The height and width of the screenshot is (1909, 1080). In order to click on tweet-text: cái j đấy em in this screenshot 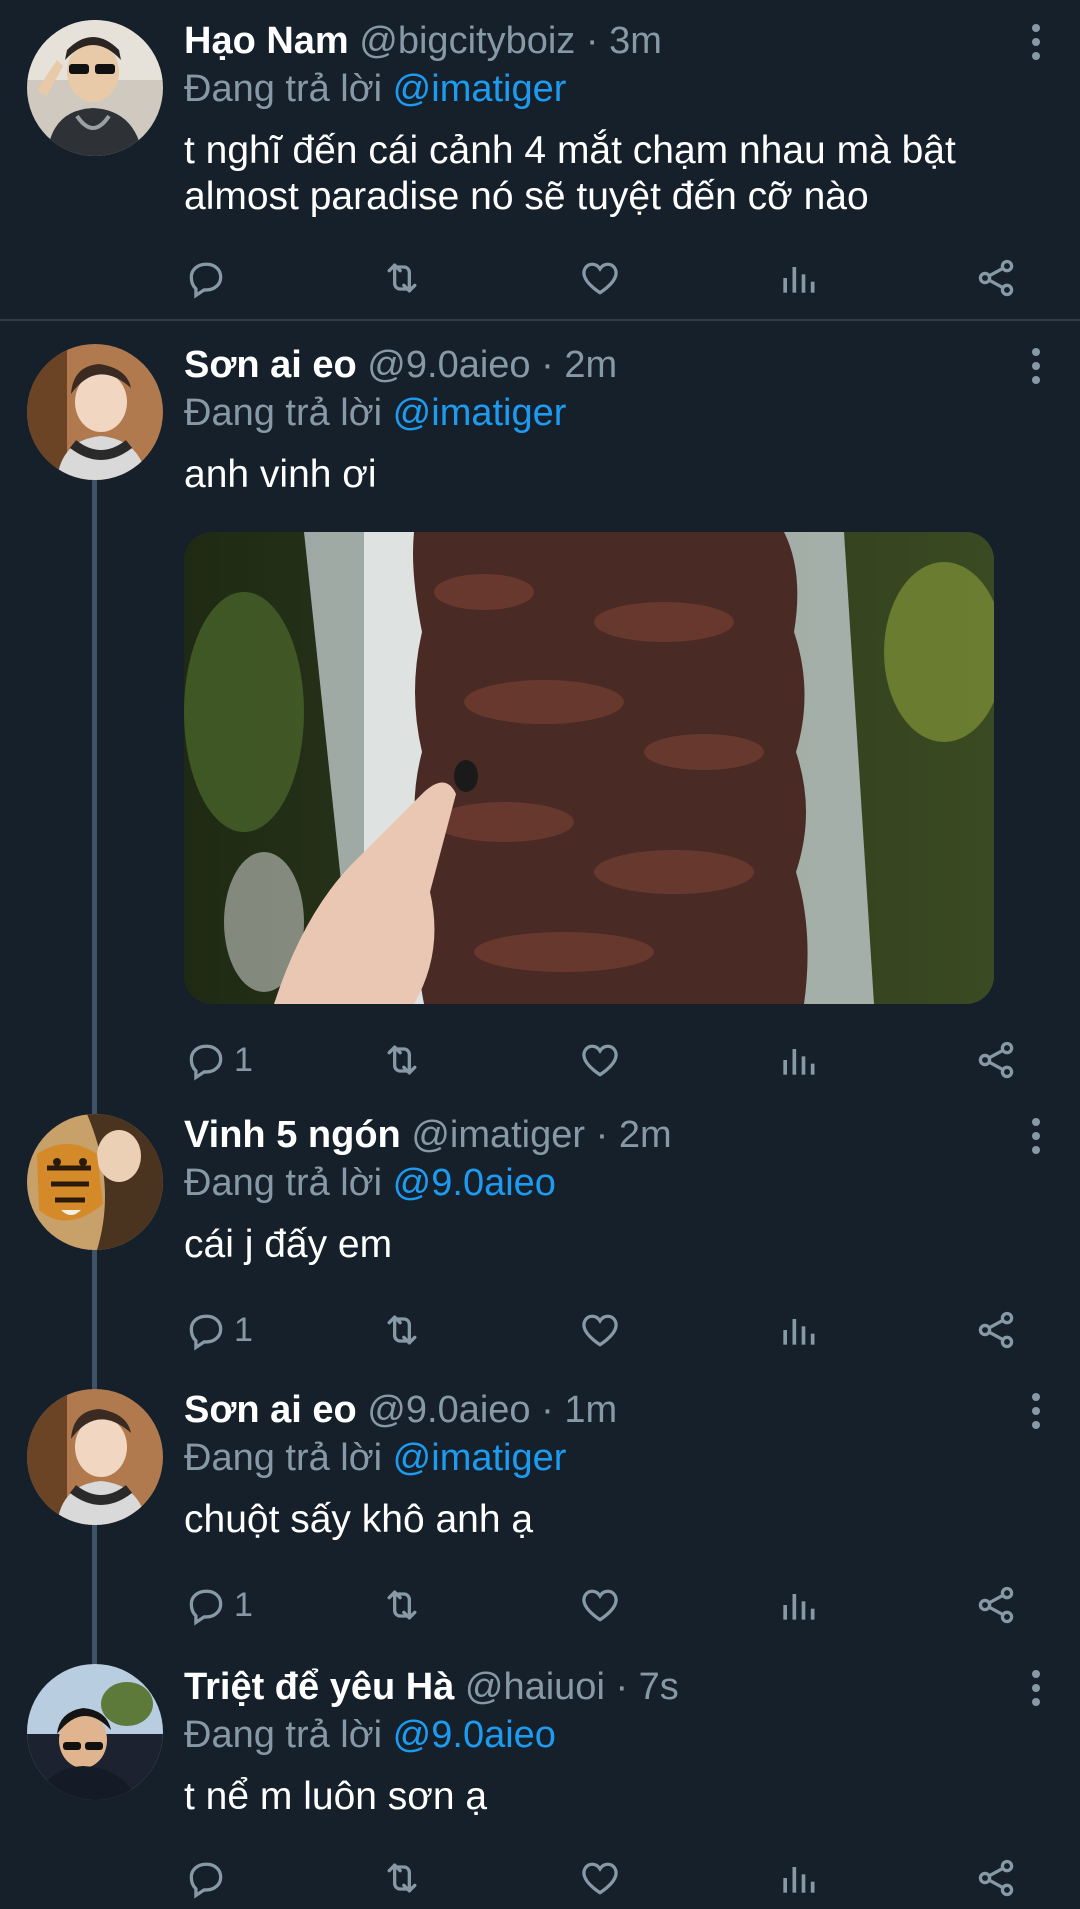, I will do `click(604, 1245)`.